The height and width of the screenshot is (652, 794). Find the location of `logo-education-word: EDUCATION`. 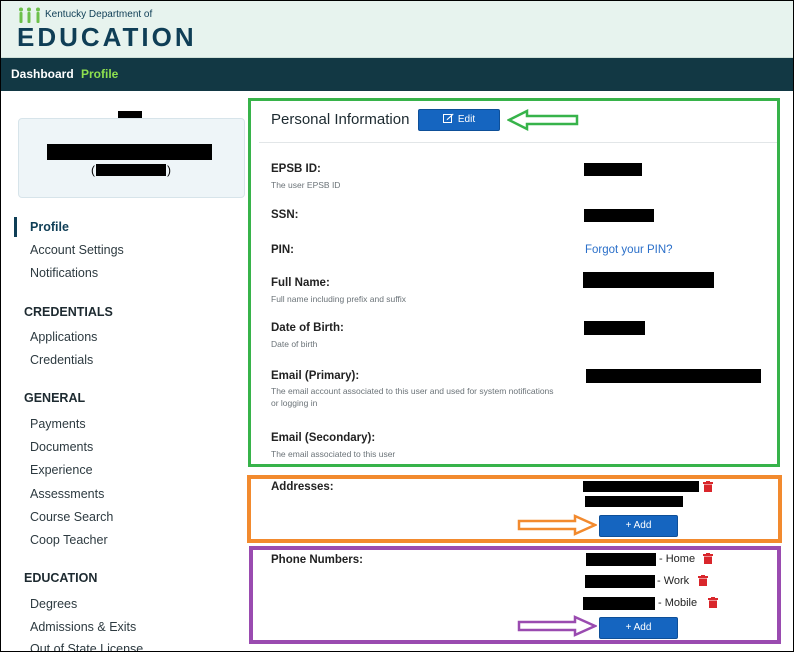

logo-education-word: EDUCATION is located at coordinates (107, 37).